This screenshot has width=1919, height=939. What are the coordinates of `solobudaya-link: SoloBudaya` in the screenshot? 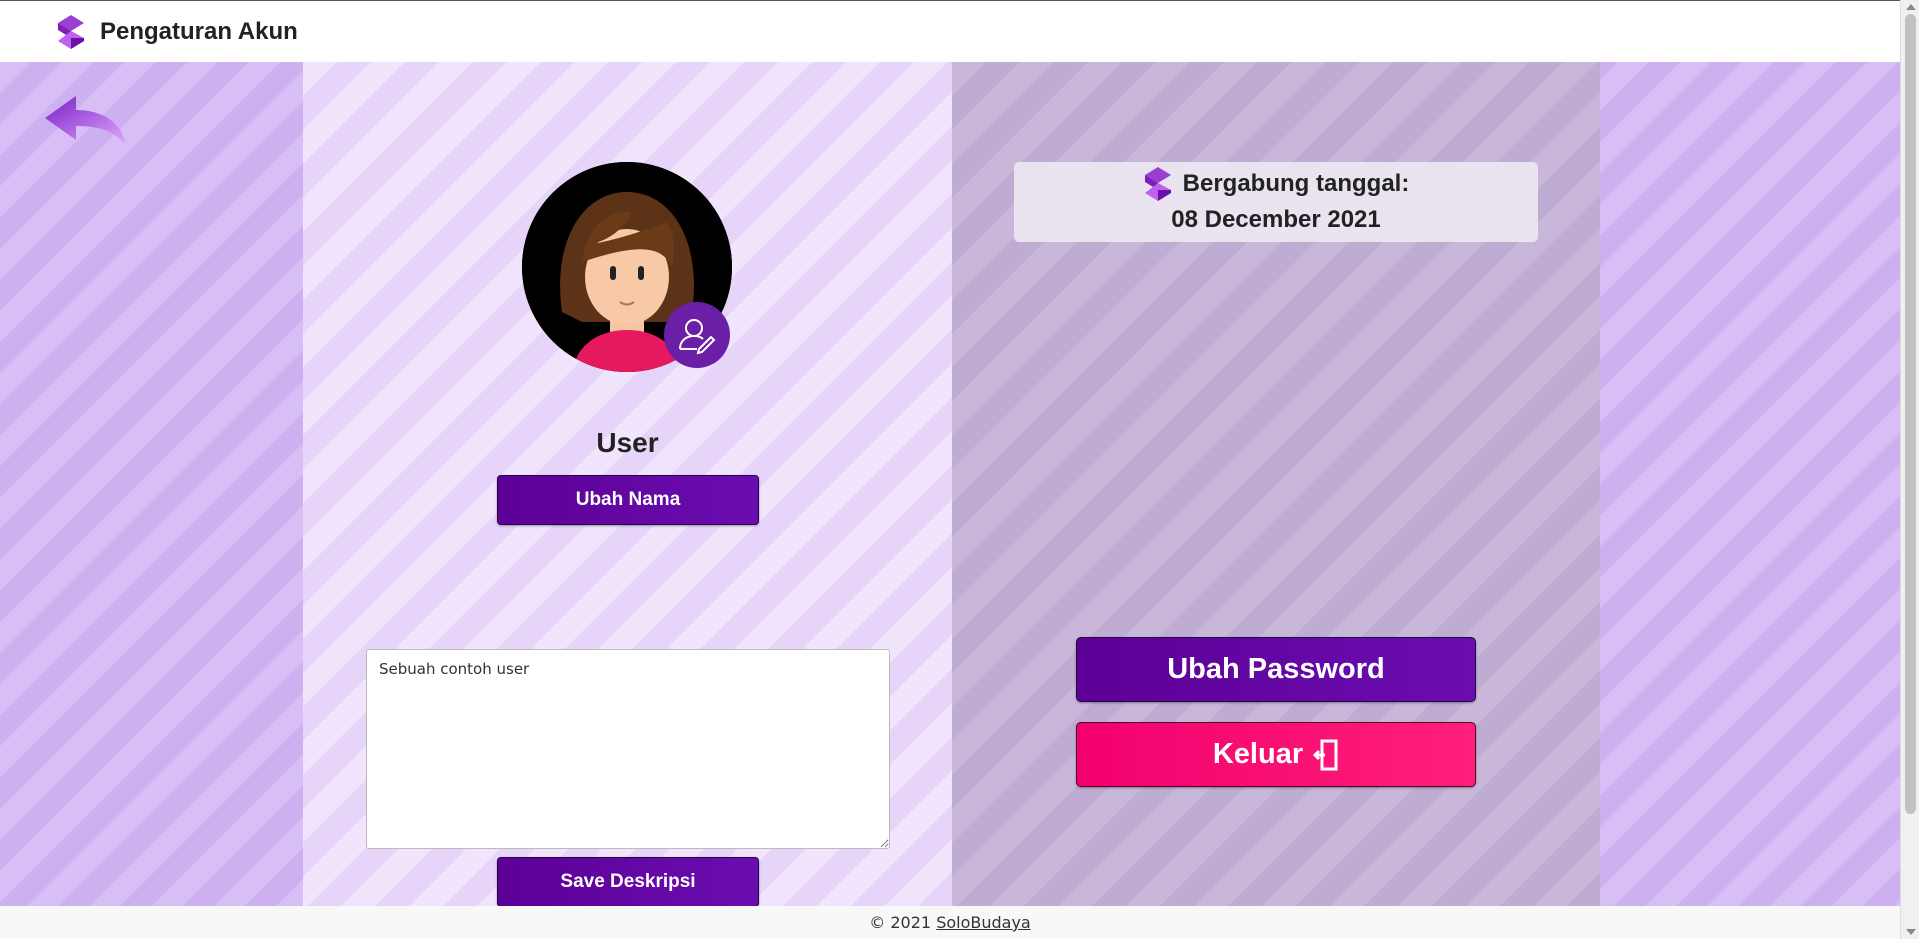 It's located at (983, 922).